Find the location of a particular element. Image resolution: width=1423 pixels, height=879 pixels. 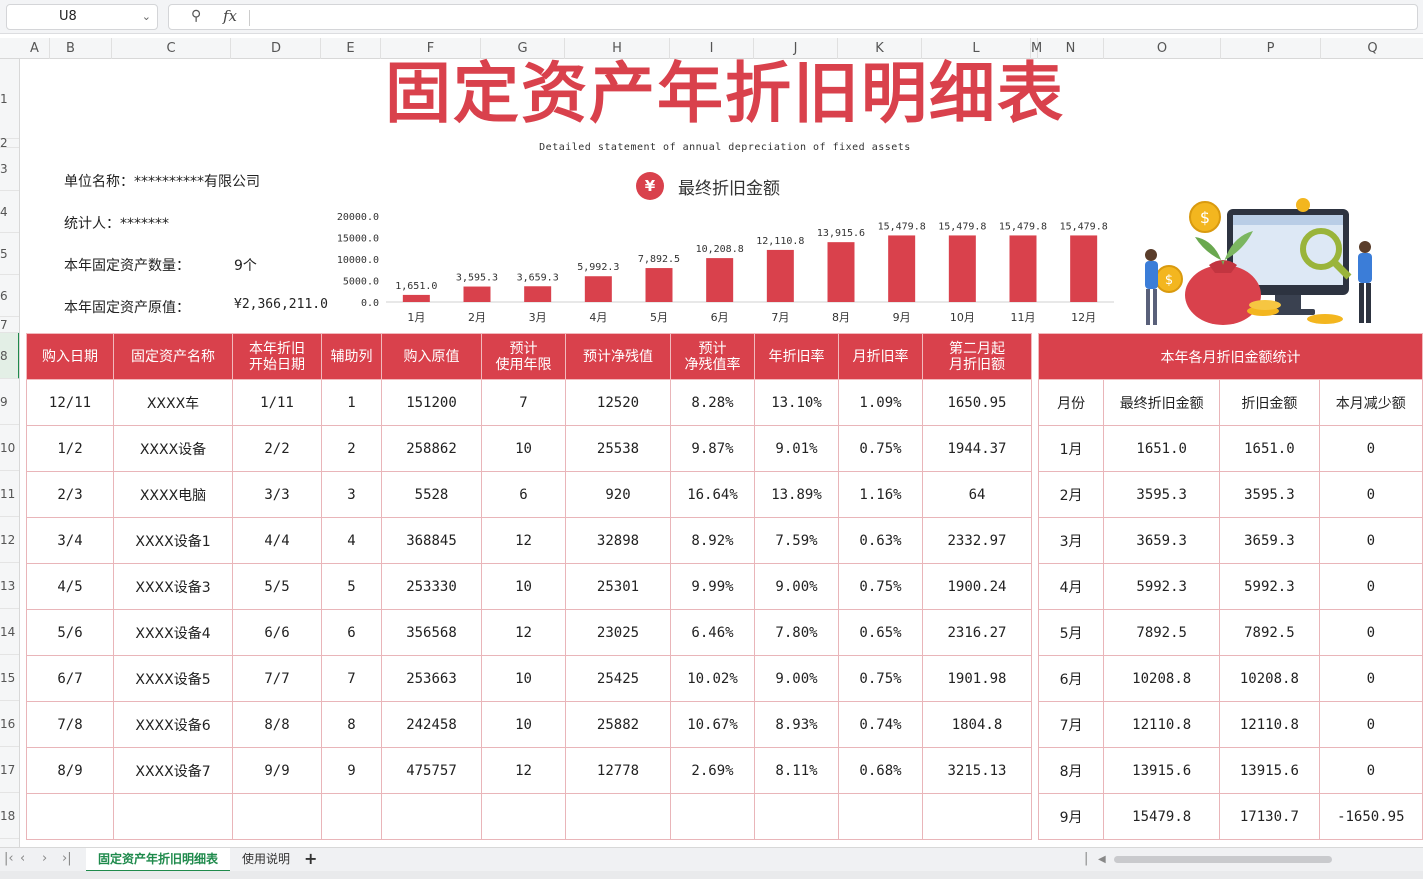

table-cell: 368845 is located at coordinates (431, 540).